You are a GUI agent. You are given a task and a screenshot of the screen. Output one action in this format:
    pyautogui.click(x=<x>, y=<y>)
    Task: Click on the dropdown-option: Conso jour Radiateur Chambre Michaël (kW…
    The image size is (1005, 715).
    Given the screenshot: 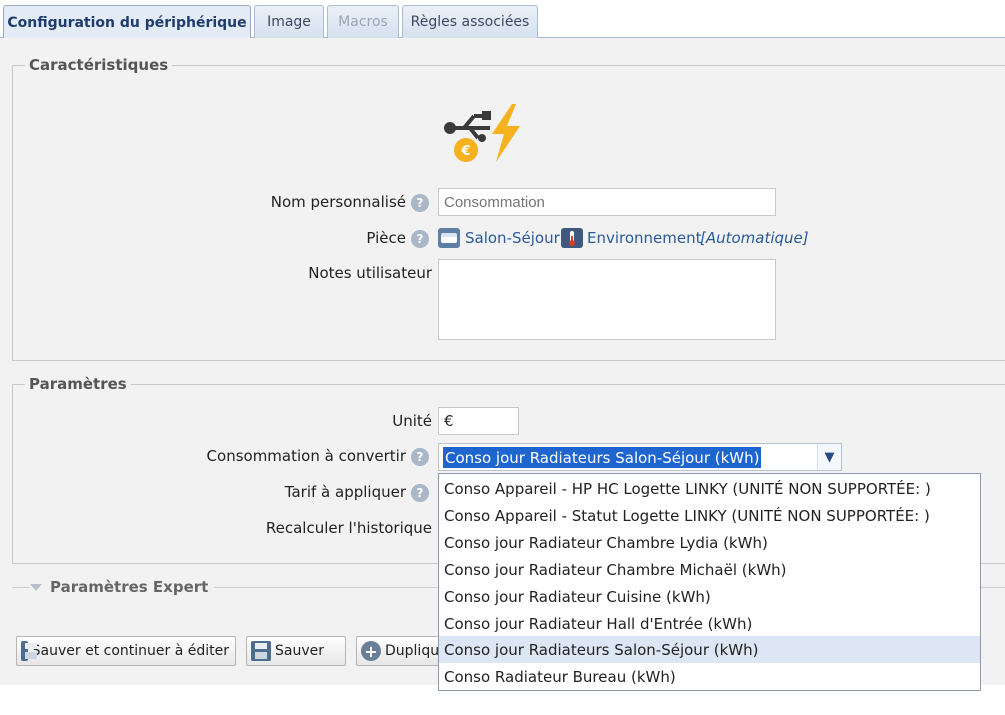 What is the action you would take?
    pyautogui.click(x=709, y=569)
    